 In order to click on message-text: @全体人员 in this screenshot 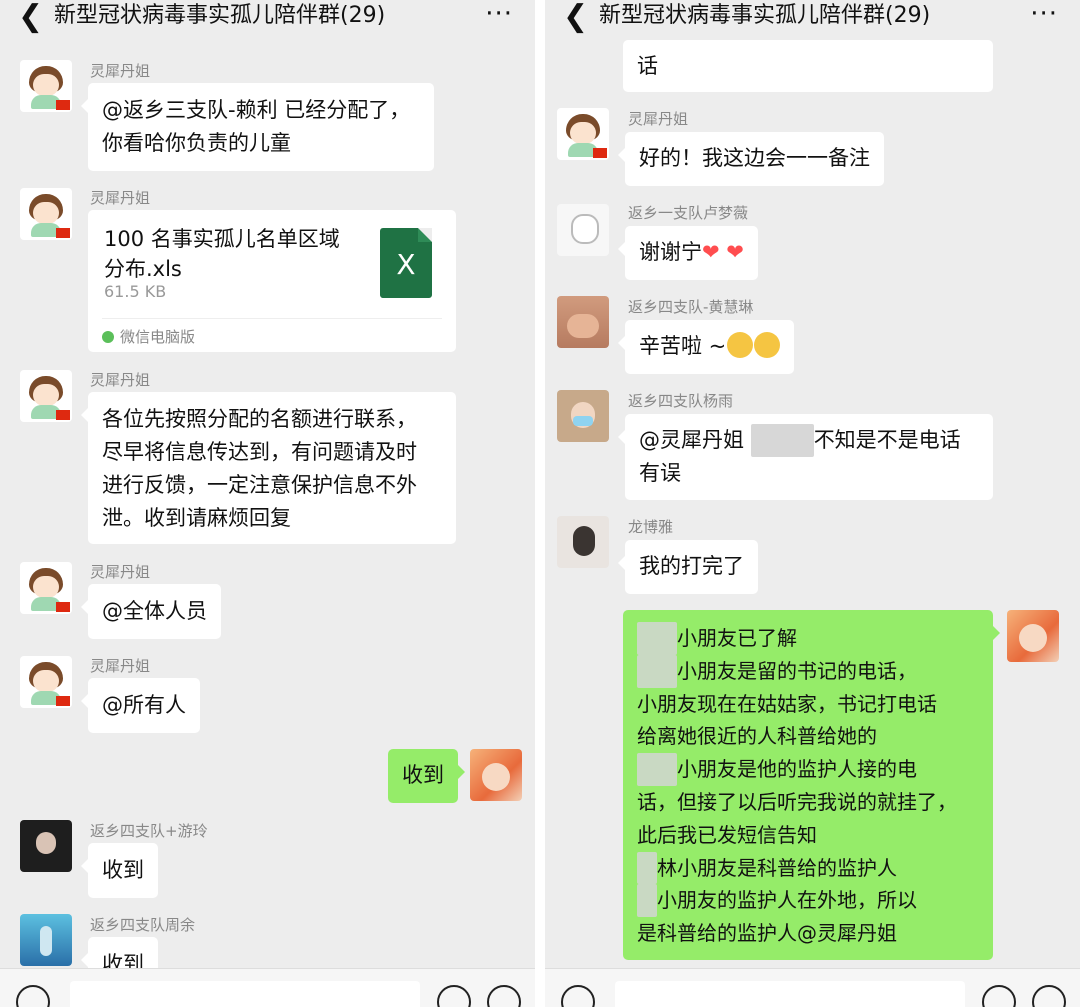, I will do `click(154, 611)`.